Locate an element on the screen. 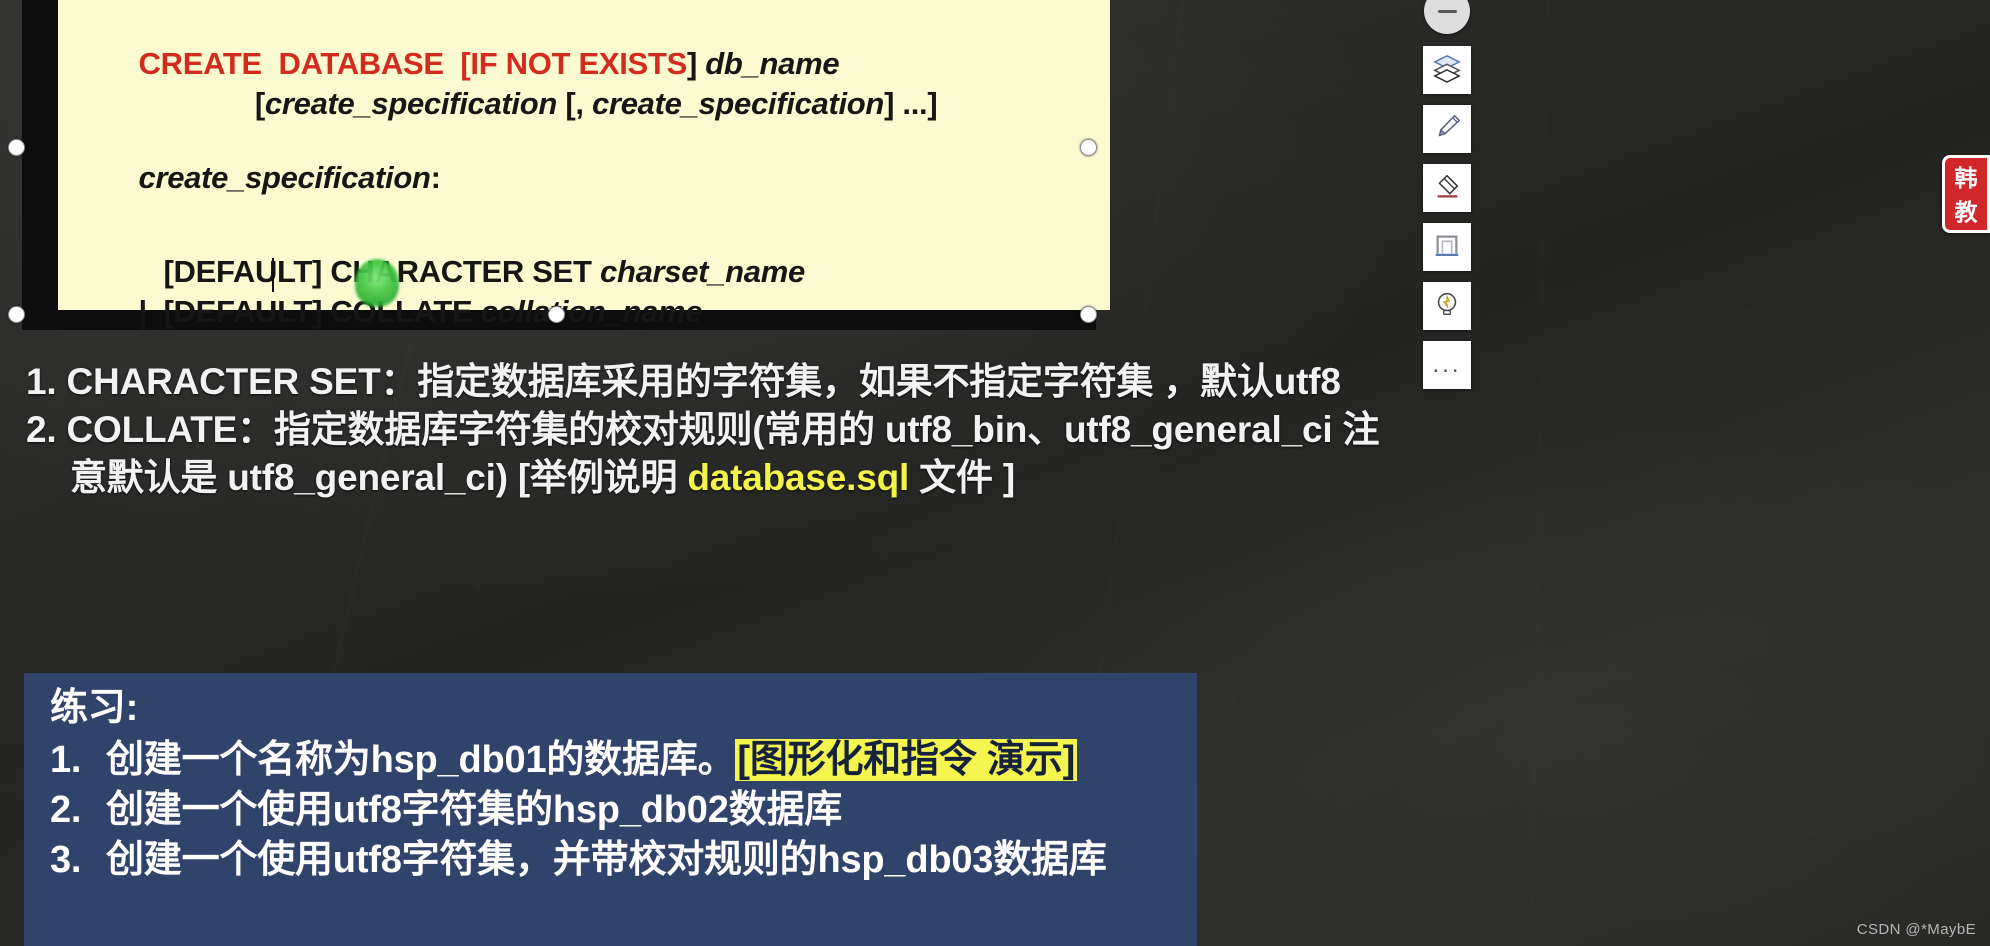 The height and width of the screenshot is (946, 1990). code-default-collate: | [DEFAULT] COLLATE is located at coordinates (309, 311).